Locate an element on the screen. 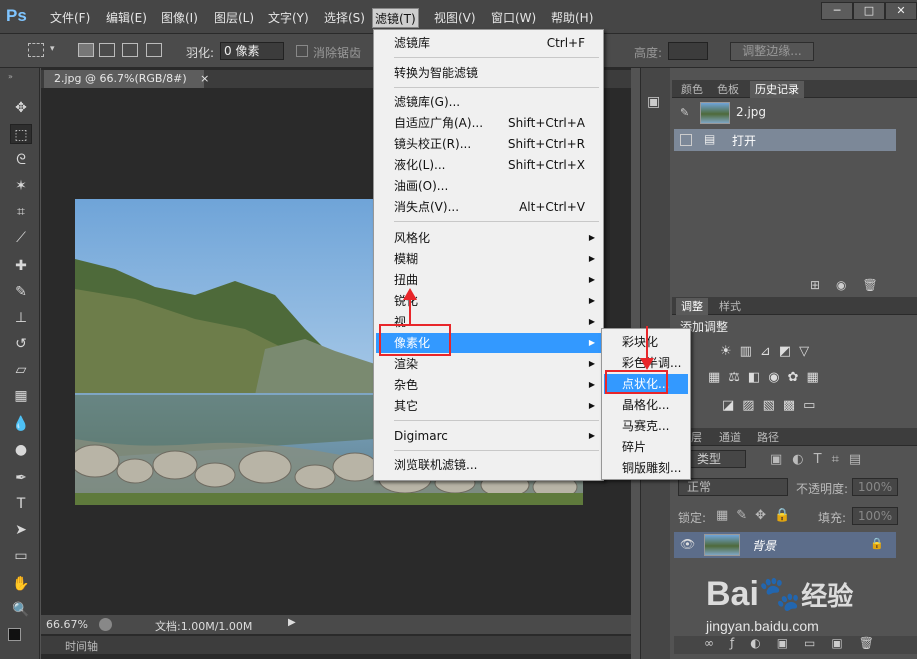  menu-item-stylize: 风格化 ▶ is located at coordinates (488, 238).